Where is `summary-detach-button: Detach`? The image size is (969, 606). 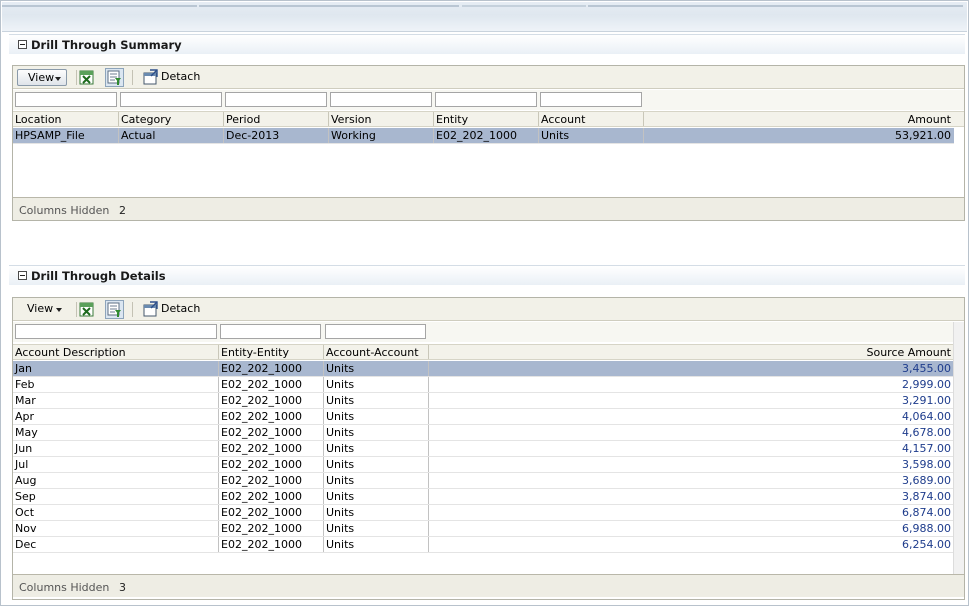
summary-detach-button: Detach is located at coordinates (180, 76).